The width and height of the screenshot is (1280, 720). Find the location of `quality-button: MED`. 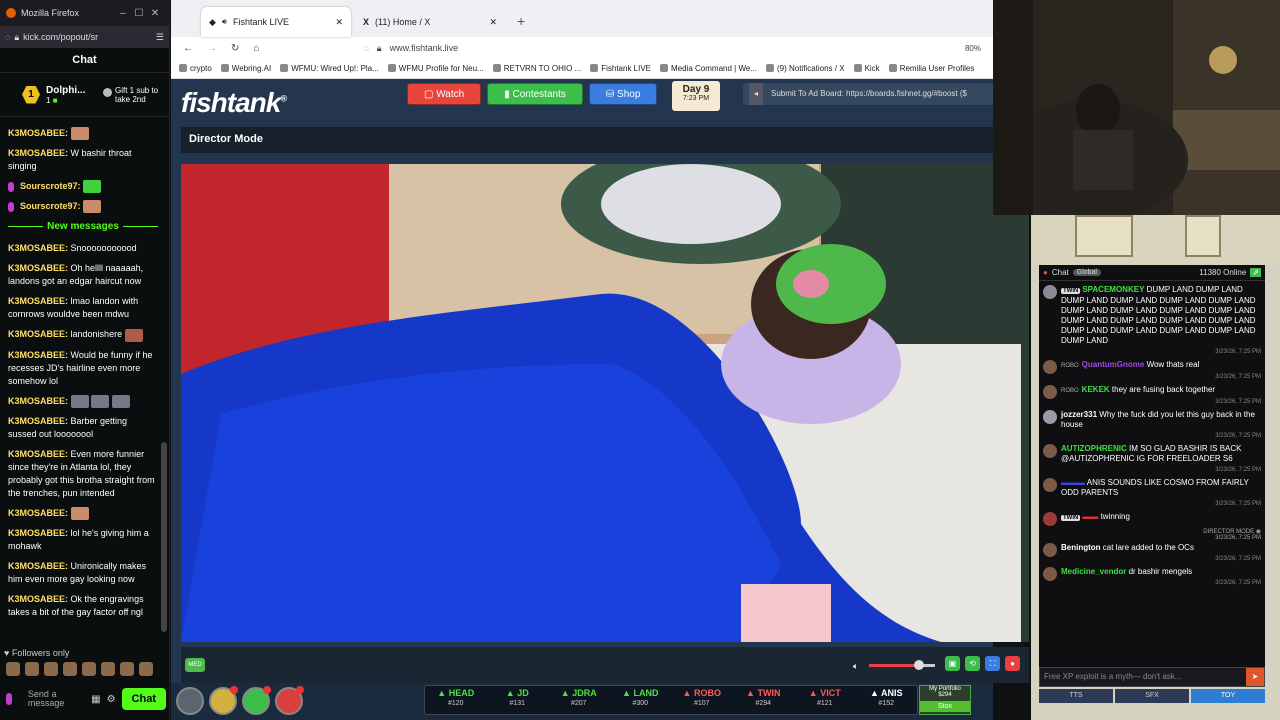

quality-button: MED is located at coordinates (195, 665).